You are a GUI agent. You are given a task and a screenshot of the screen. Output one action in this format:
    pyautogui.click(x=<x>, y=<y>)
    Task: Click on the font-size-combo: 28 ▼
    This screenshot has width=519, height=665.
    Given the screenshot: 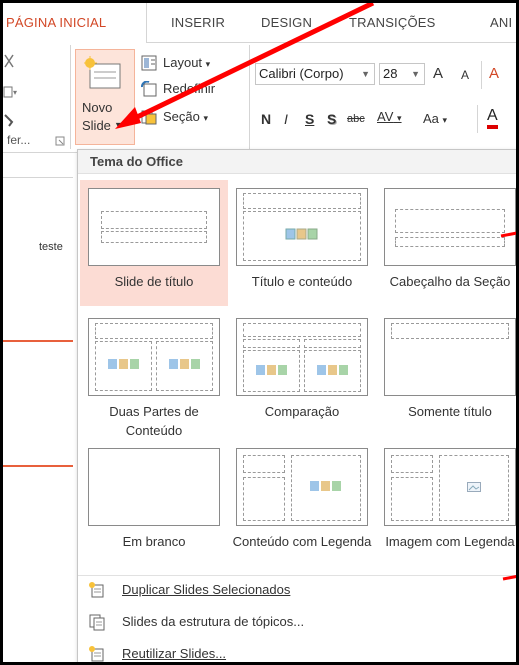 What is the action you would take?
    pyautogui.click(x=402, y=74)
    